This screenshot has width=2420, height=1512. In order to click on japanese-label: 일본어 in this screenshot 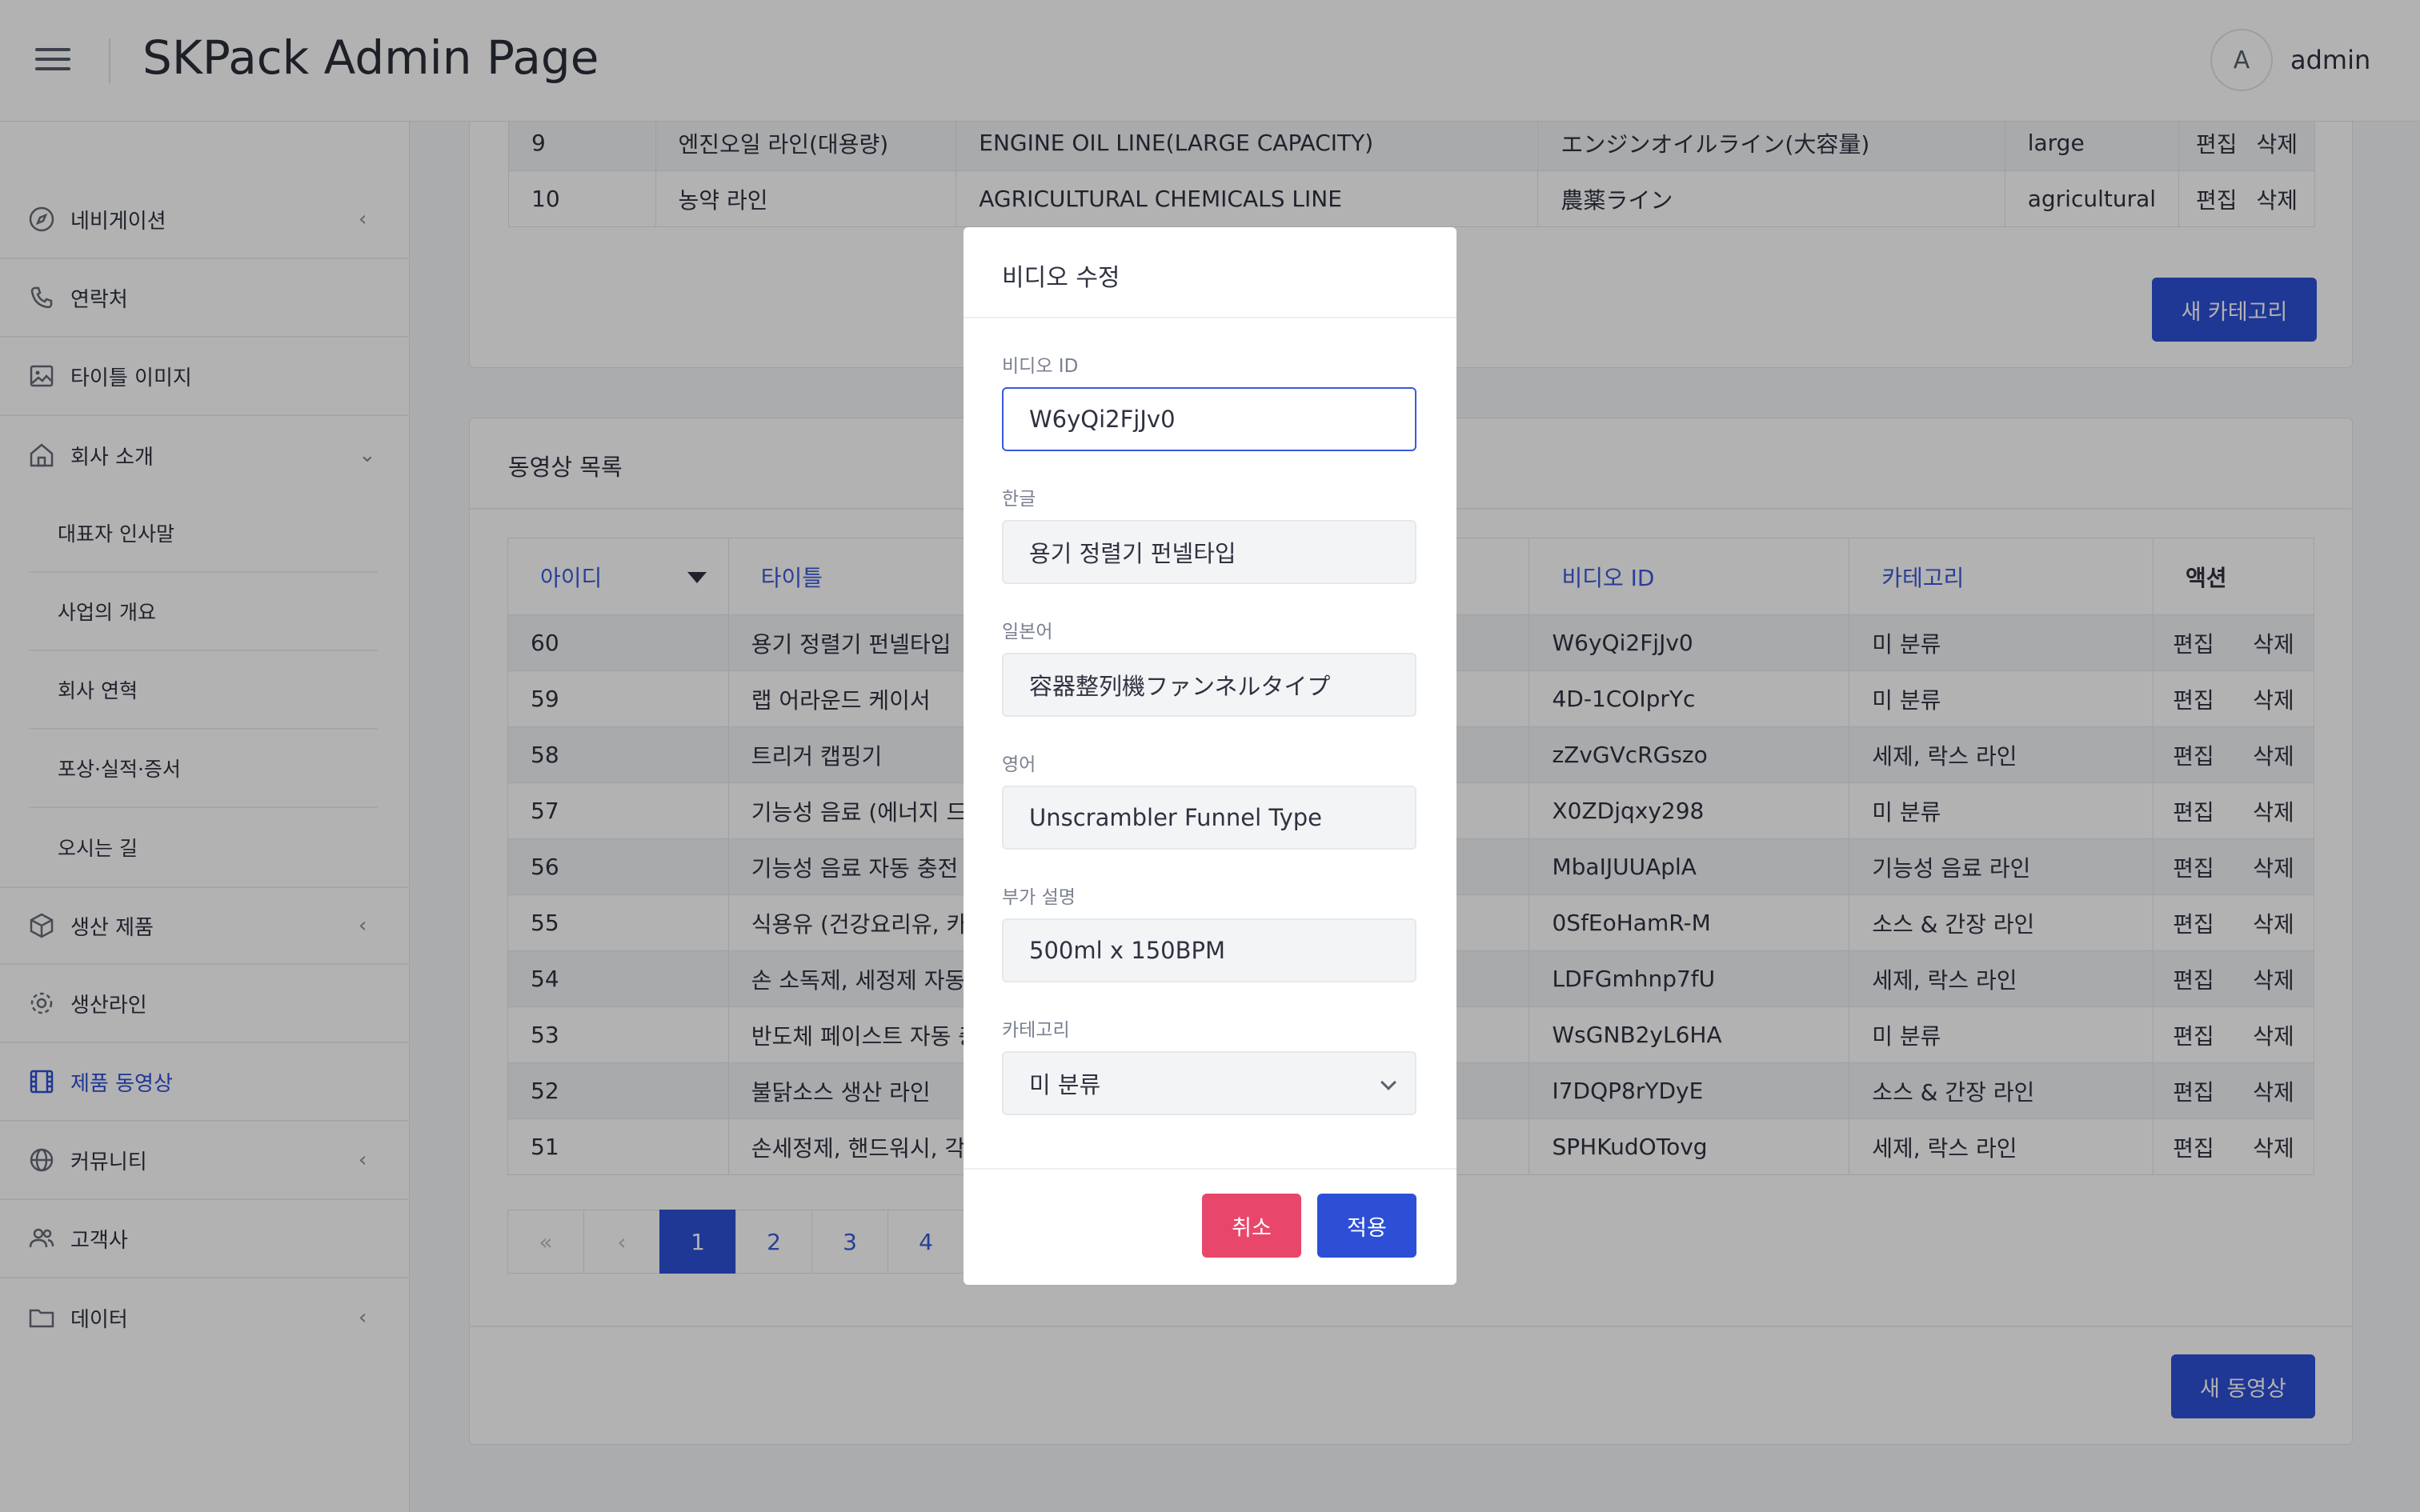, I will do `click(1027, 632)`.